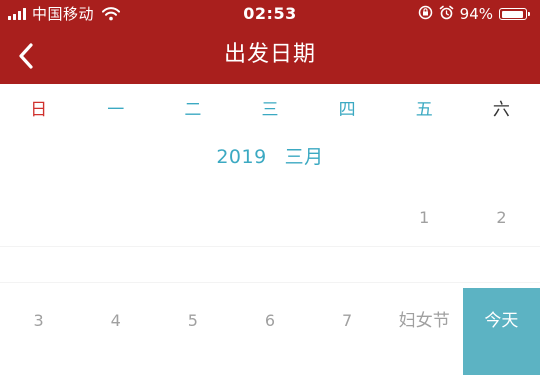 This screenshot has height=375, width=540. Describe the element at coordinates (115, 331) in the screenshot. I see `day-cell: 4` at that location.